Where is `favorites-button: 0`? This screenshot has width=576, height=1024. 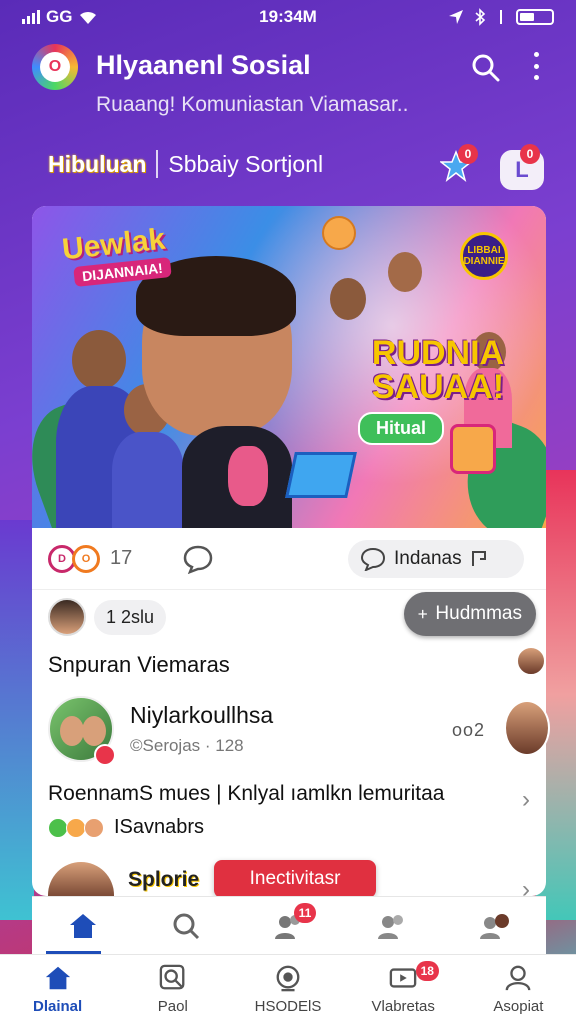 favorites-button: 0 is located at coordinates (458, 165).